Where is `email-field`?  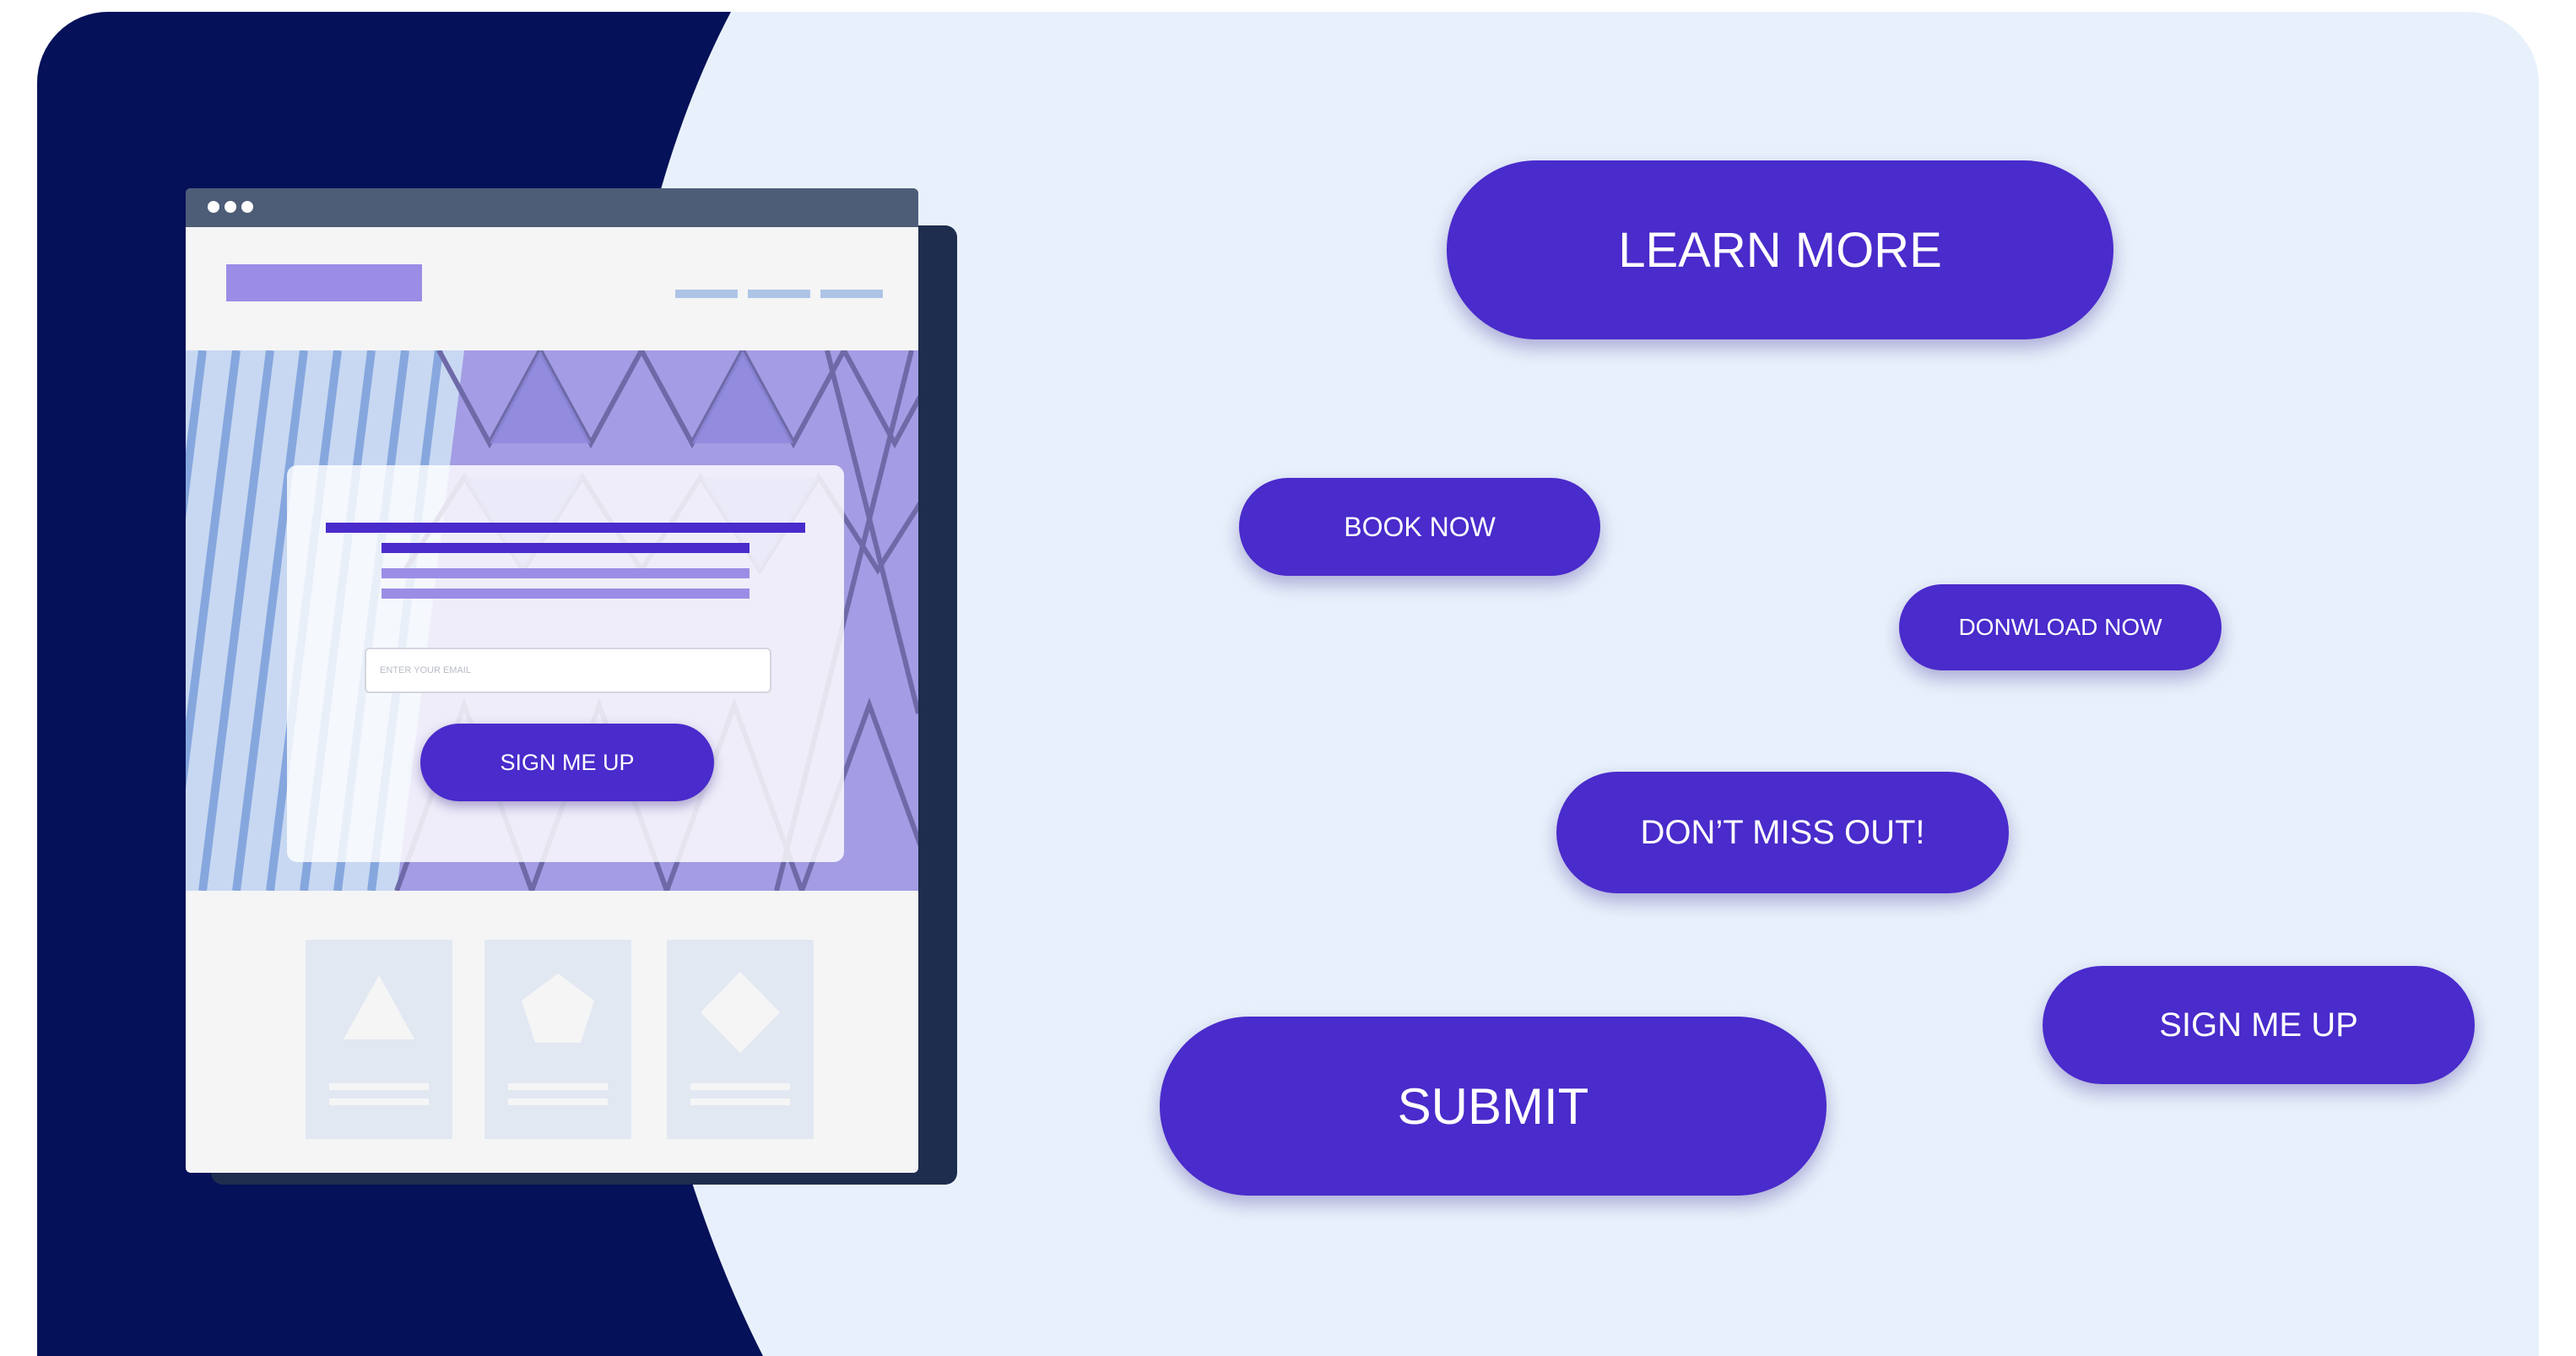 email-field is located at coordinates (568, 671).